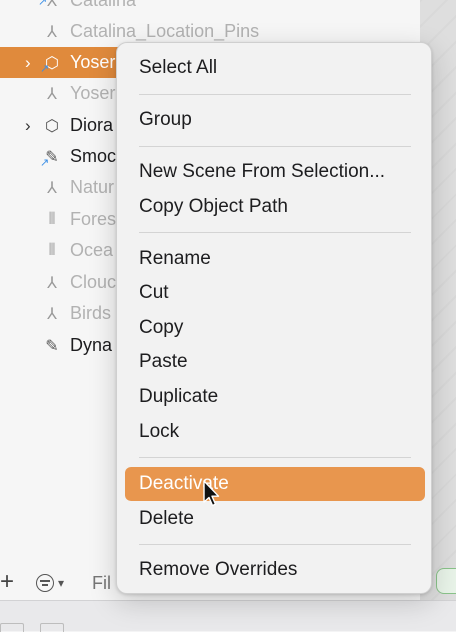  What do you see at coordinates (7, 582) in the screenshot?
I see `add-icon: +` at bounding box center [7, 582].